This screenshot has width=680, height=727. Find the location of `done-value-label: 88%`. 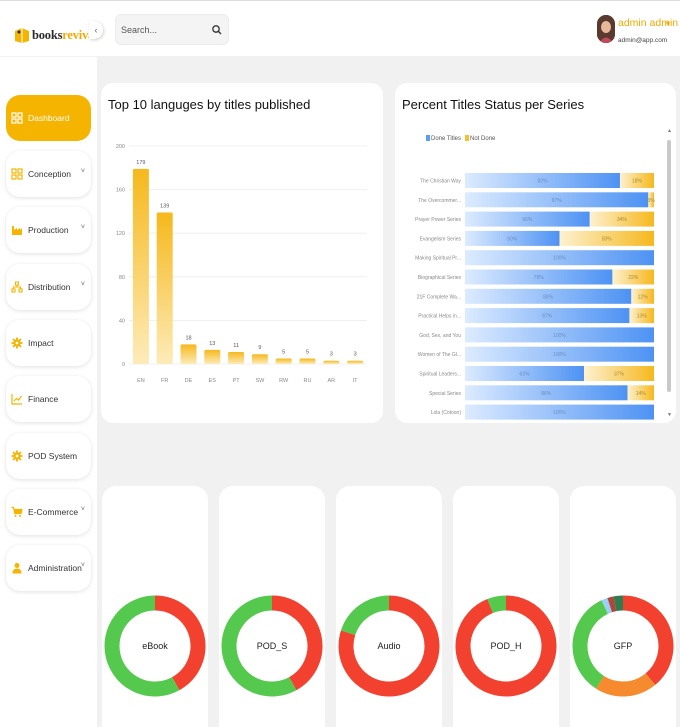

done-value-label: 88% is located at coordinates (548, 297).